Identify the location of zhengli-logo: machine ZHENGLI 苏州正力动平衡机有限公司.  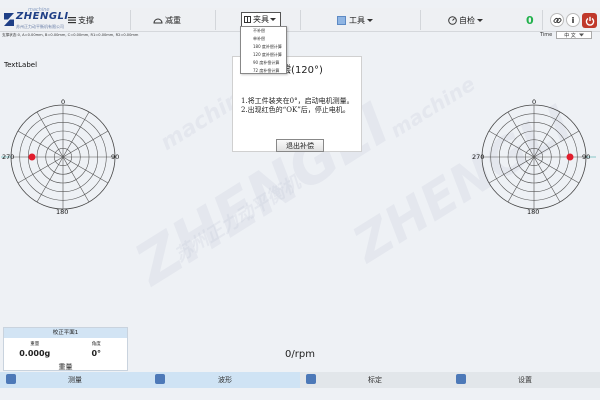
(35, 19).